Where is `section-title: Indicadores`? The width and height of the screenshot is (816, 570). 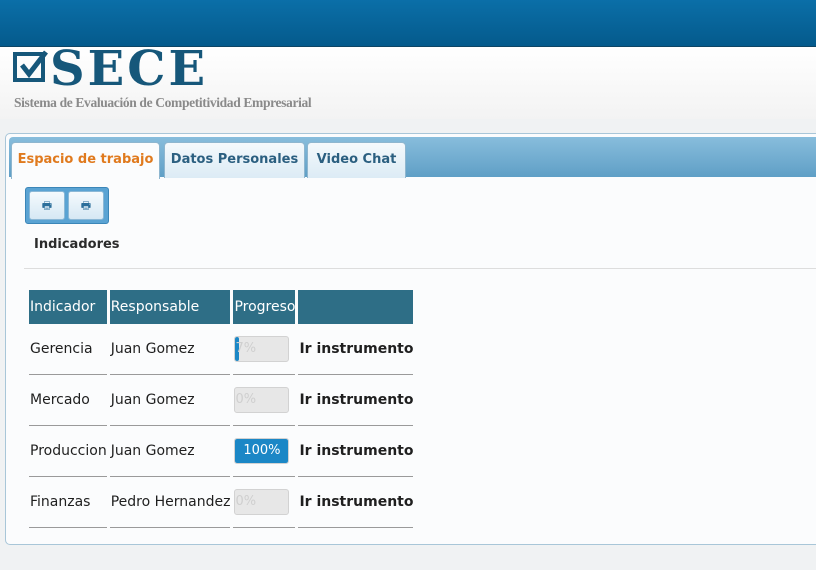 section-title: Indicadores is located at coordinates (77, 244).